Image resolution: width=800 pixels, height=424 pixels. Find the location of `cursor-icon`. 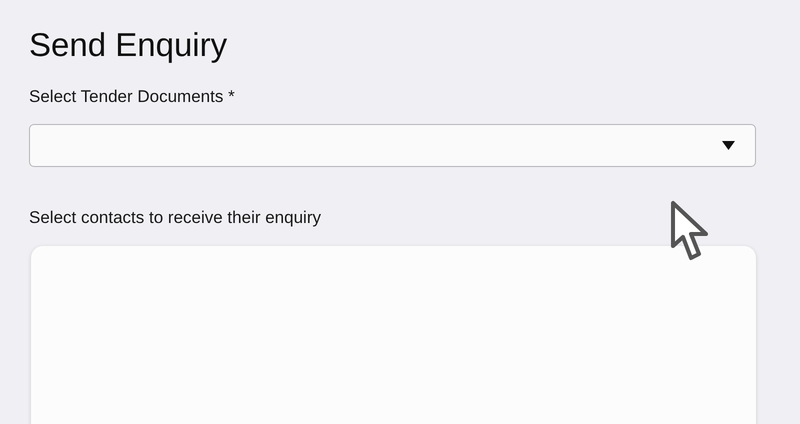

cursor-icon is located at coordinates (690, 231).